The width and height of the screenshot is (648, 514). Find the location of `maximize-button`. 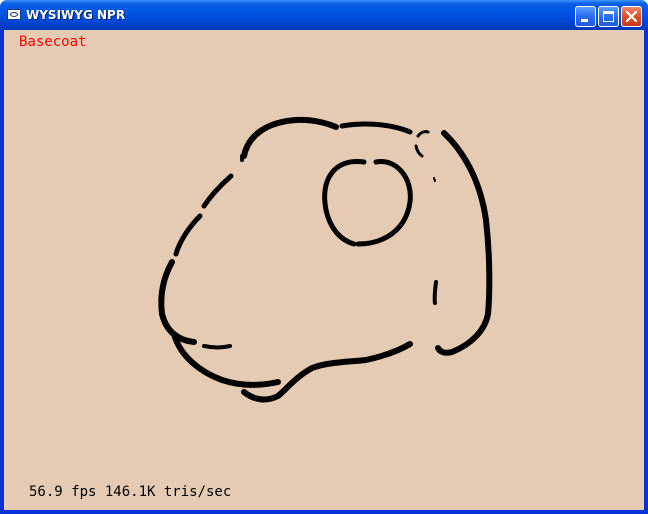

maximize-button is located at coordinates (608, 16).